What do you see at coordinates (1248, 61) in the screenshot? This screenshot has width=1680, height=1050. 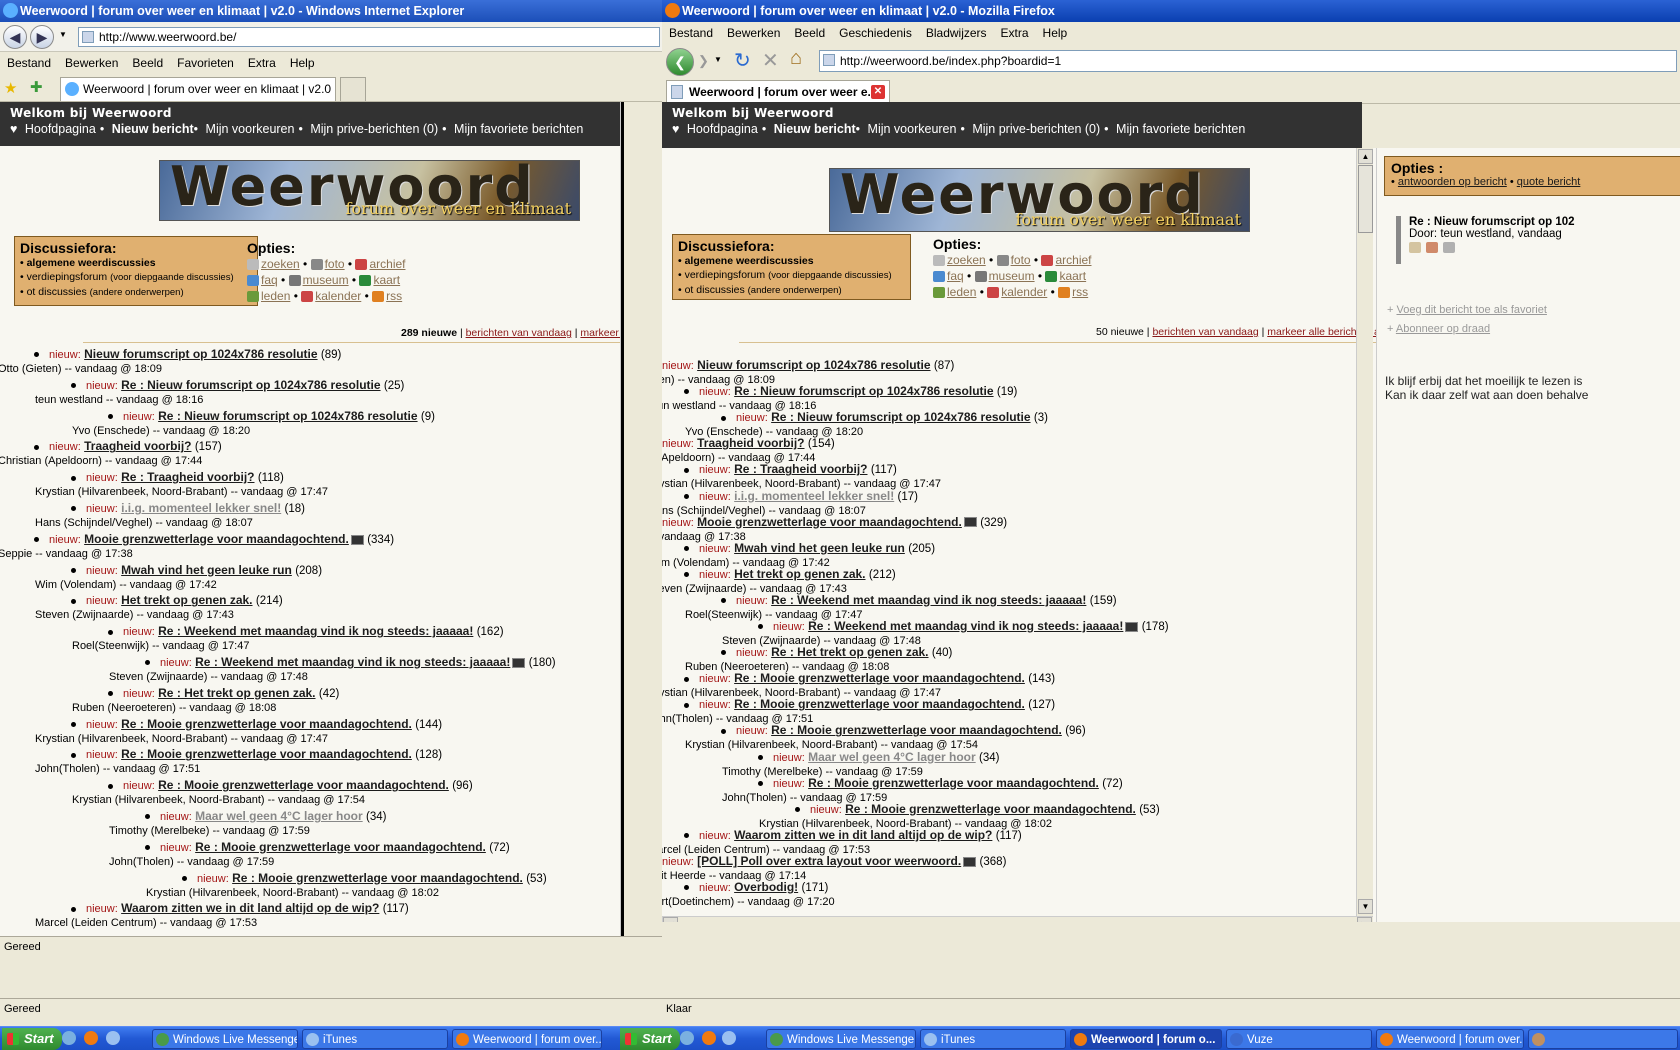 I see `ff-address-bar: http://weerwoord.be/index.php?boardid=1` at bounding box center [1248, 61].